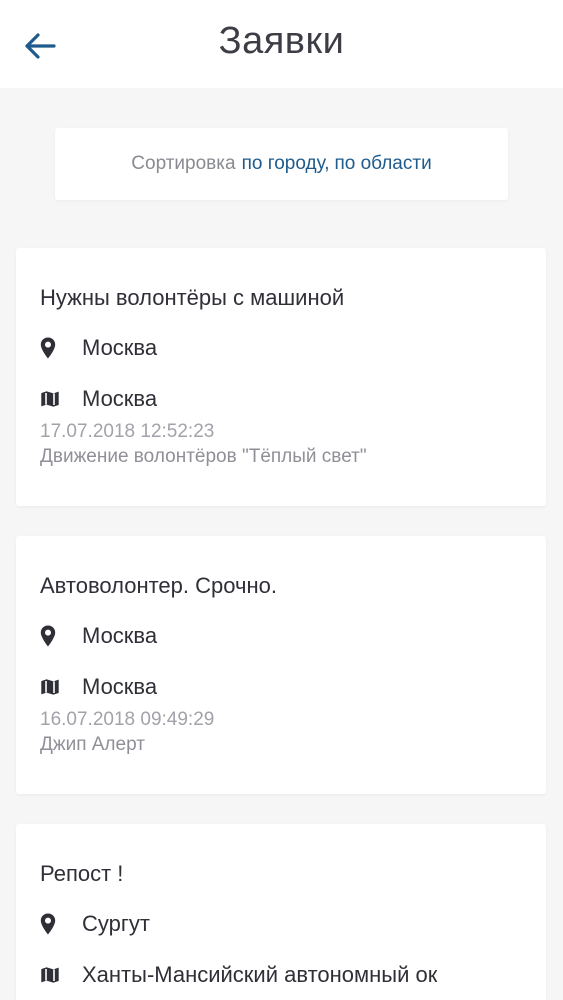 Image resolution: width=563 pixels, height=1000 pixels. I want to click on request-title: Репост !, so click(82, 873).